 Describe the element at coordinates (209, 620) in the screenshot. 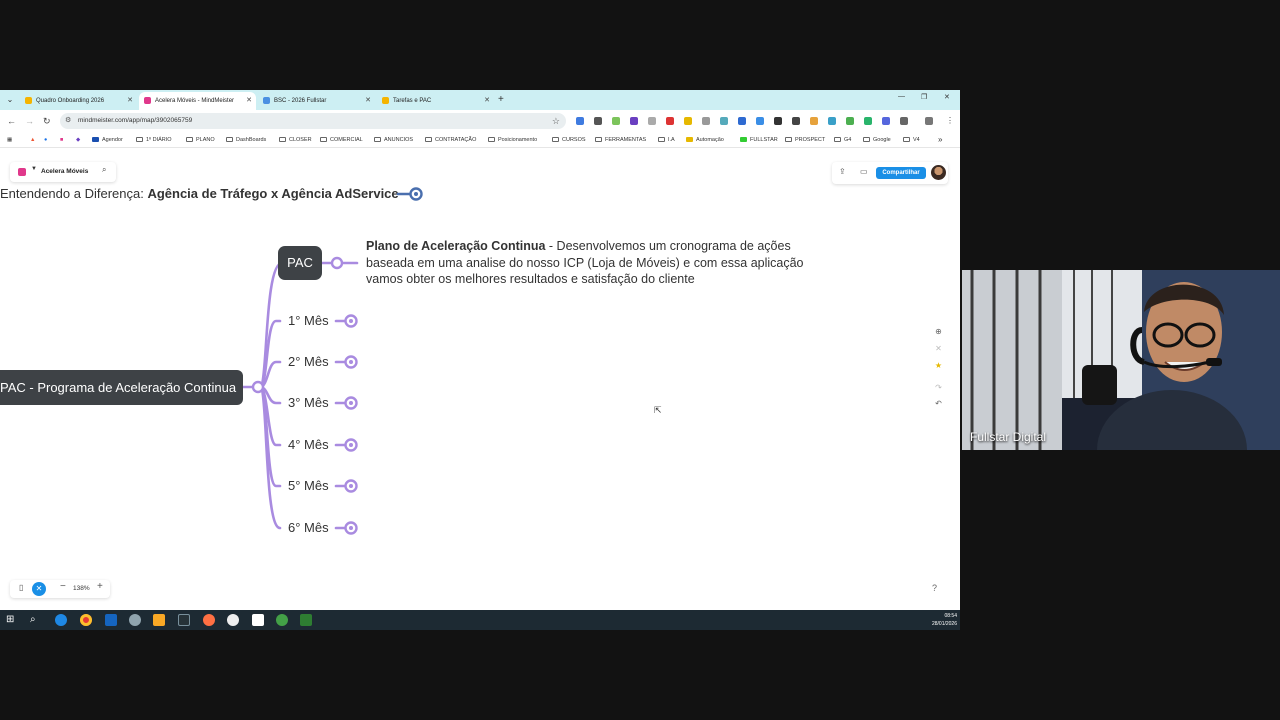

I see `firefox-icon` at that location.